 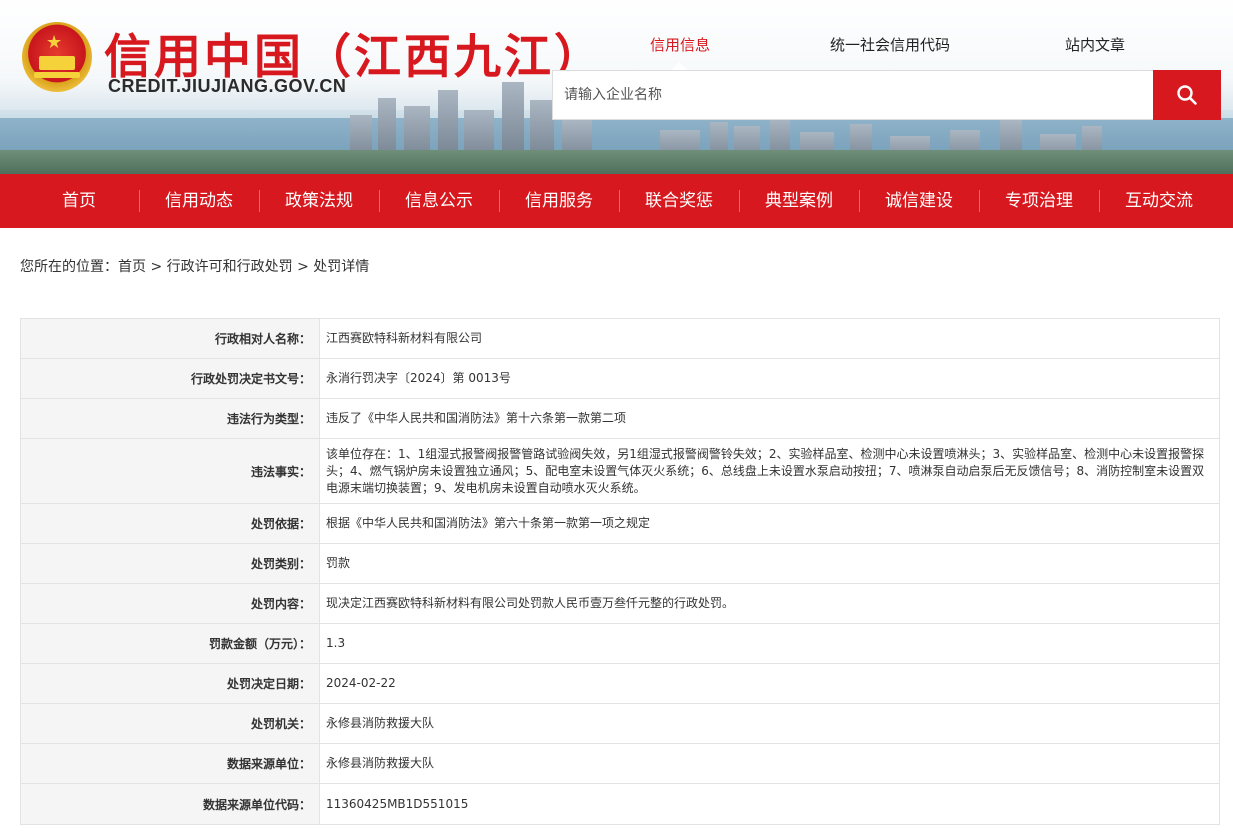 What do you see at coordinates (170, 603) in the screenshot?
I see `detail-label: 处罚内容：` at bounding box center [170, 603].